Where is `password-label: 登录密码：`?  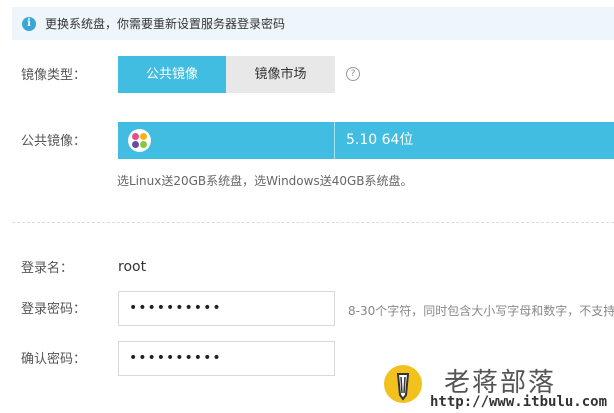
password-label: 登录密码： is located at coordinates (54, 309).